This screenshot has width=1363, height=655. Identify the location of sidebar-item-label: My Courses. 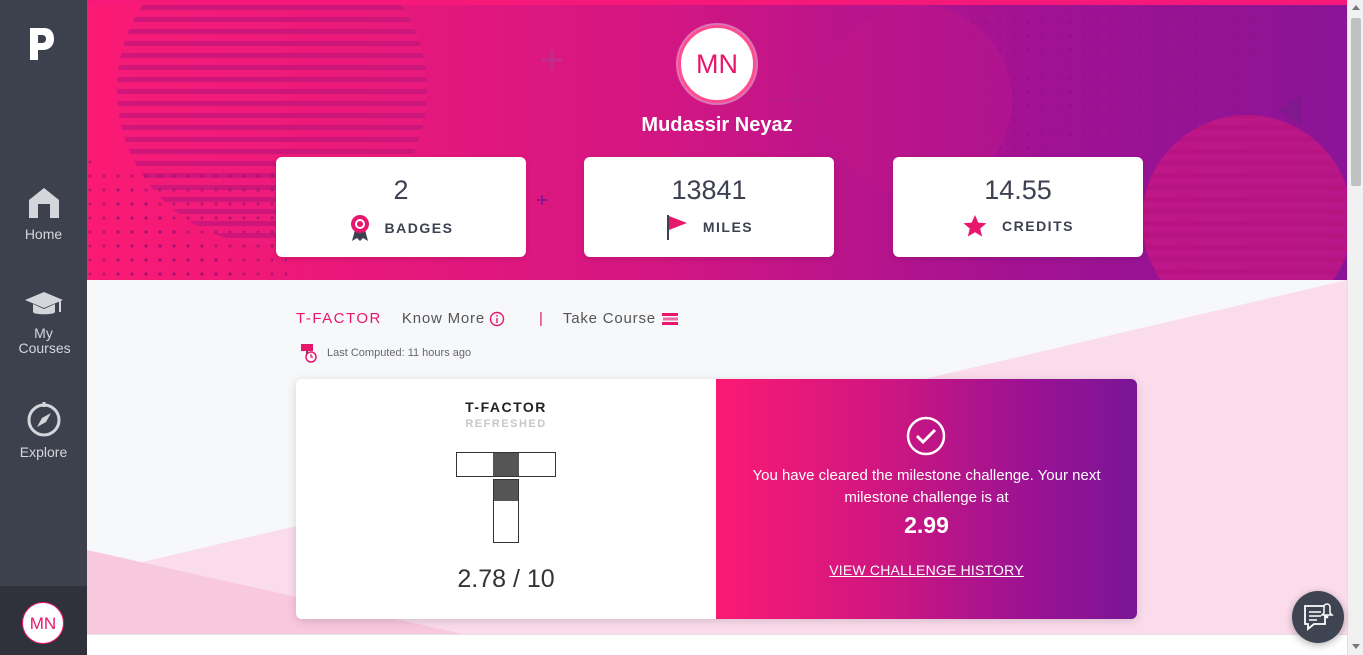
(44, 340).